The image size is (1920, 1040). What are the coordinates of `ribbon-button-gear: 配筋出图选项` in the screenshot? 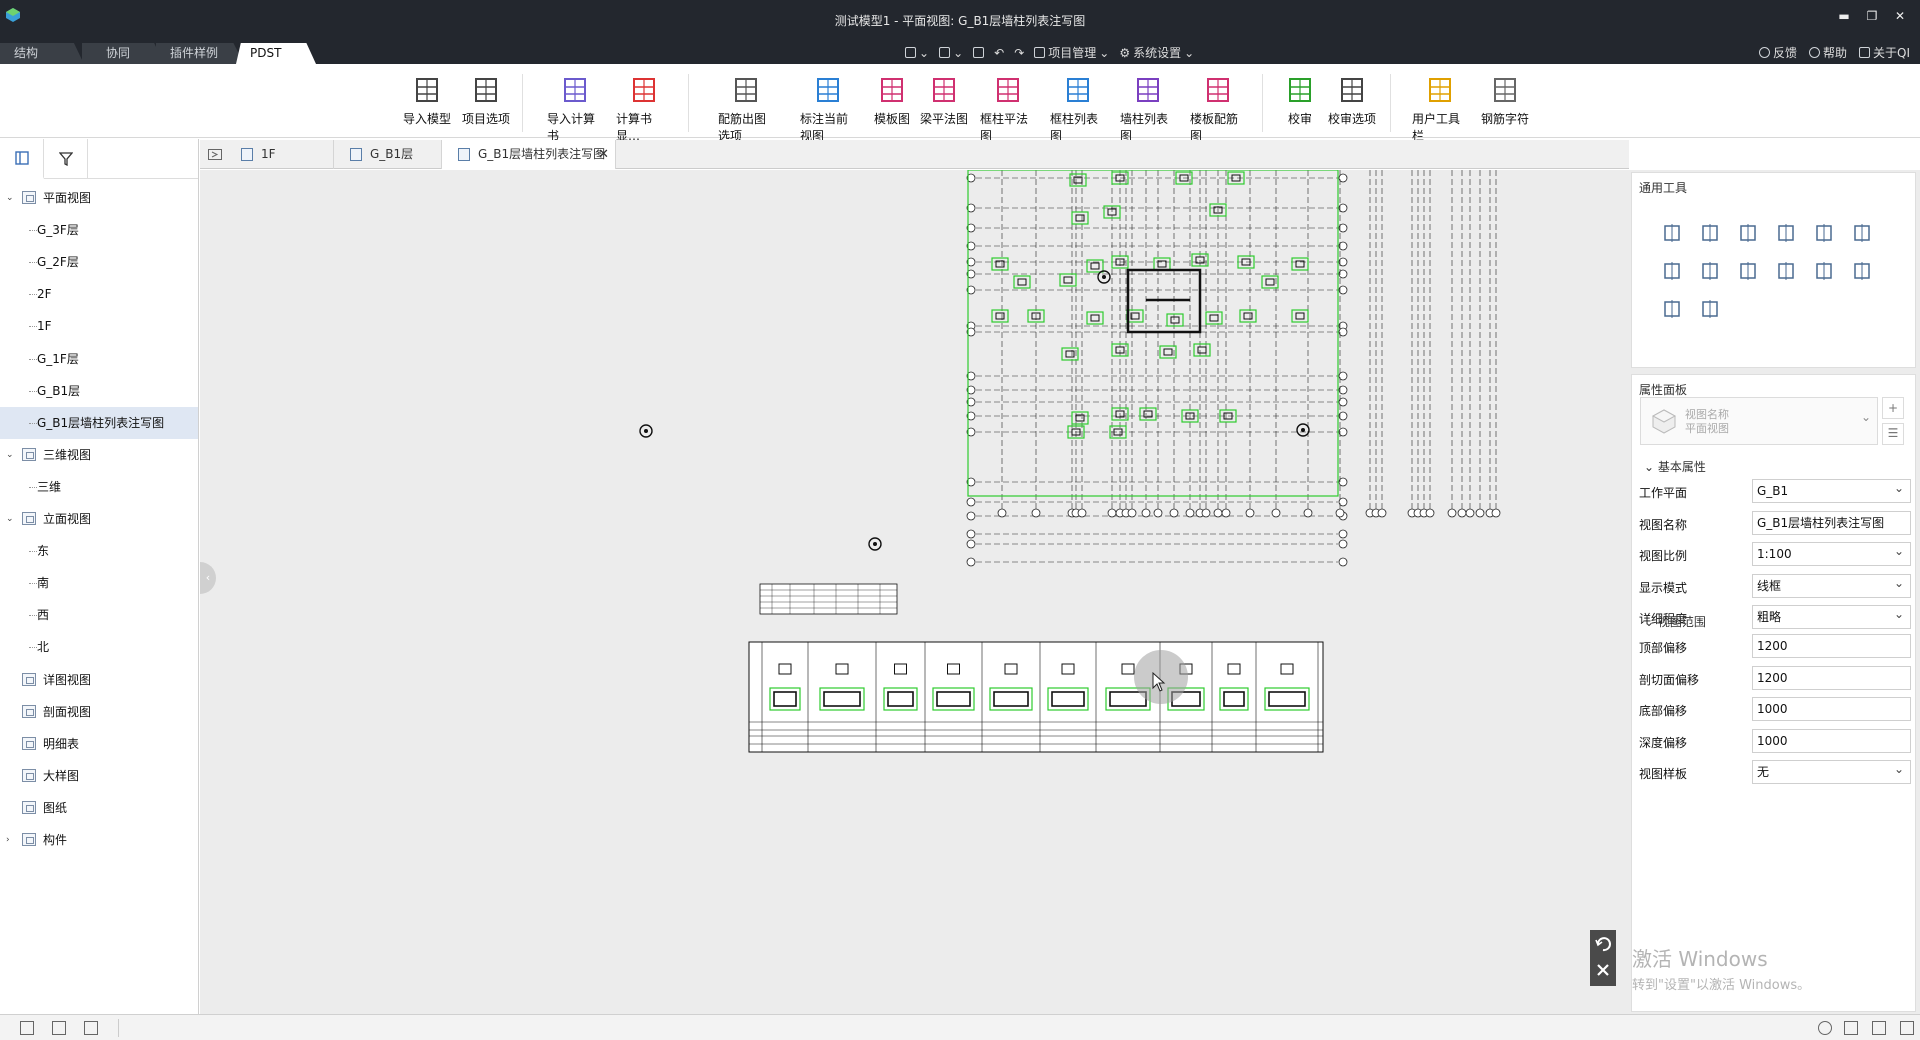 It's located at (746, 109).